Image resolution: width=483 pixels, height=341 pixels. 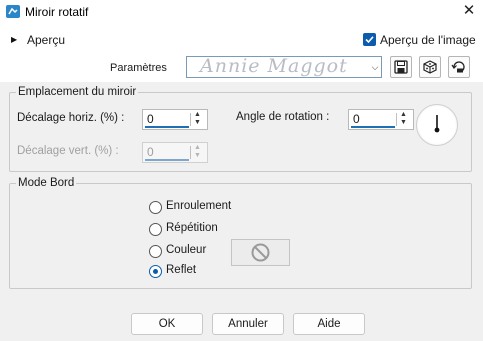 What do you see at coordinates (356, 119) in the screenshot?
I see `rotation-angle-value: 0` at bounding box center [356, 119].